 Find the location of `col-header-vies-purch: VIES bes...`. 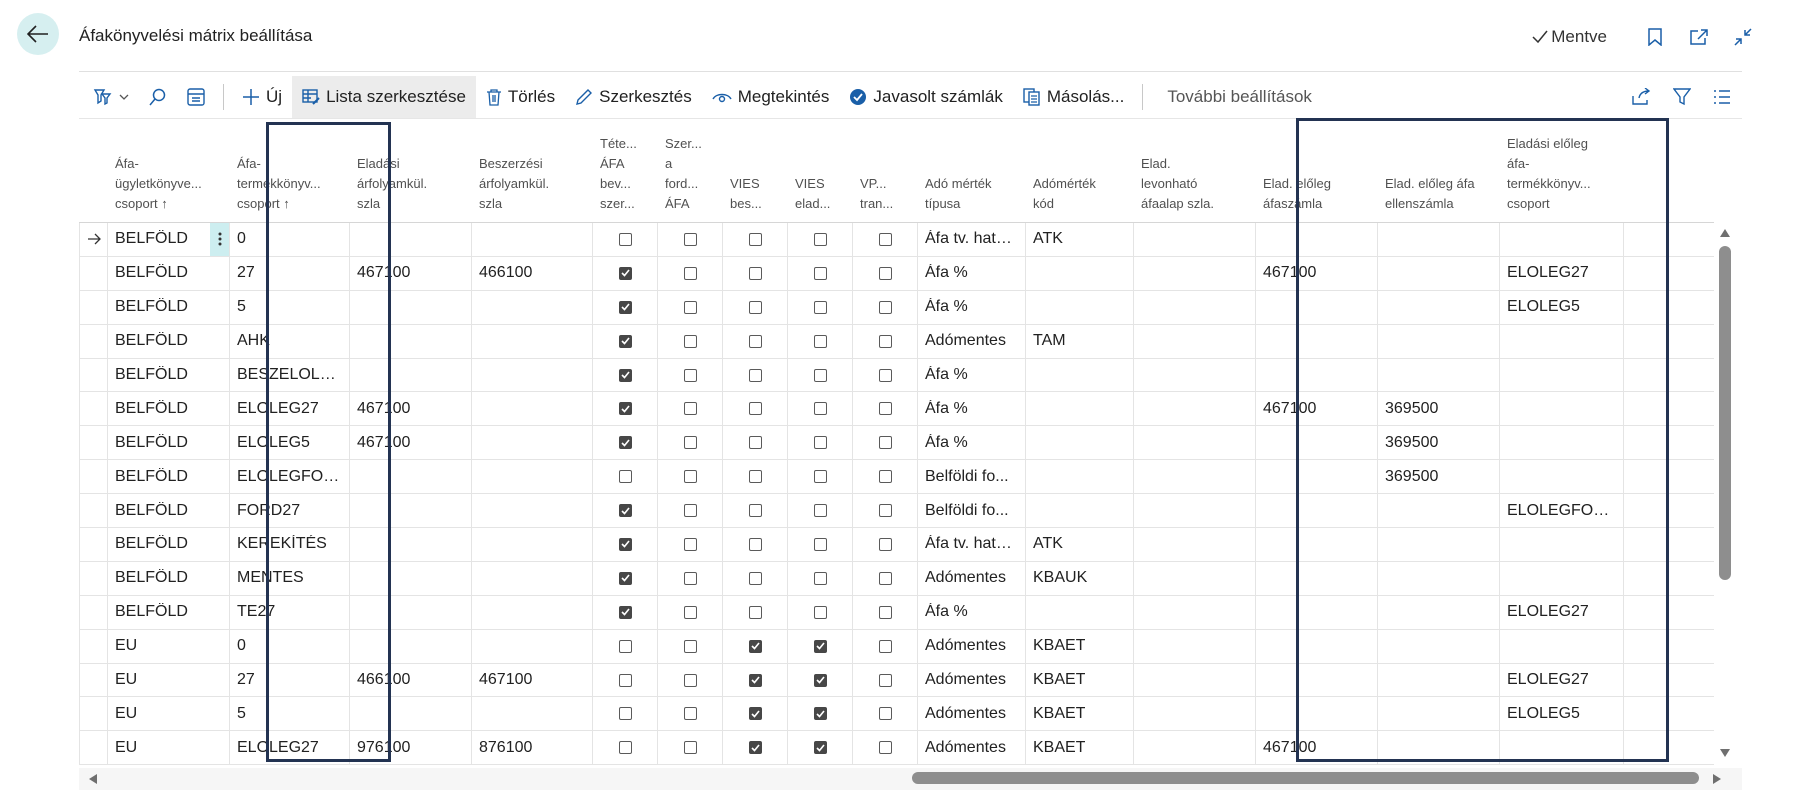

col-header-vies-purch: VIES bes... is located at coordinates (755, 173).